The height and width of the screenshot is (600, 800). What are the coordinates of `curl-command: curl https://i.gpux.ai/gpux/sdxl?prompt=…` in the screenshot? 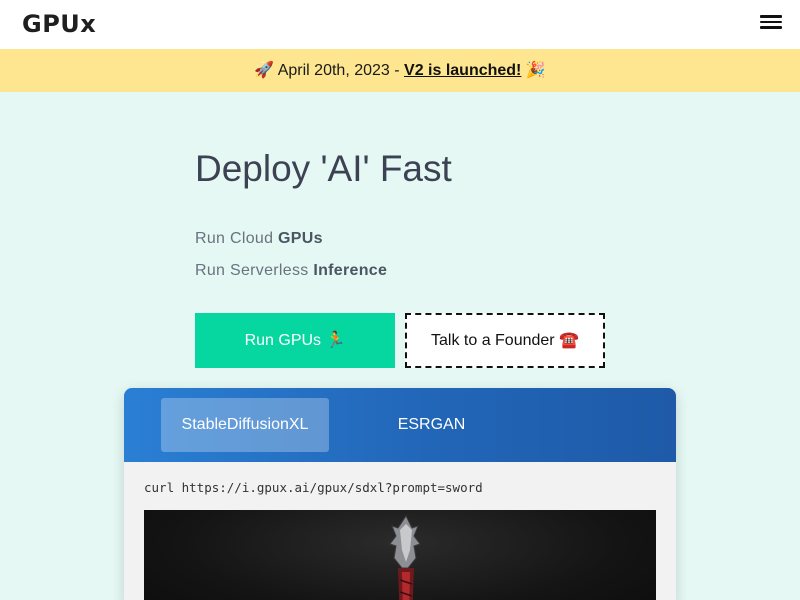 It's located at (313, 487).